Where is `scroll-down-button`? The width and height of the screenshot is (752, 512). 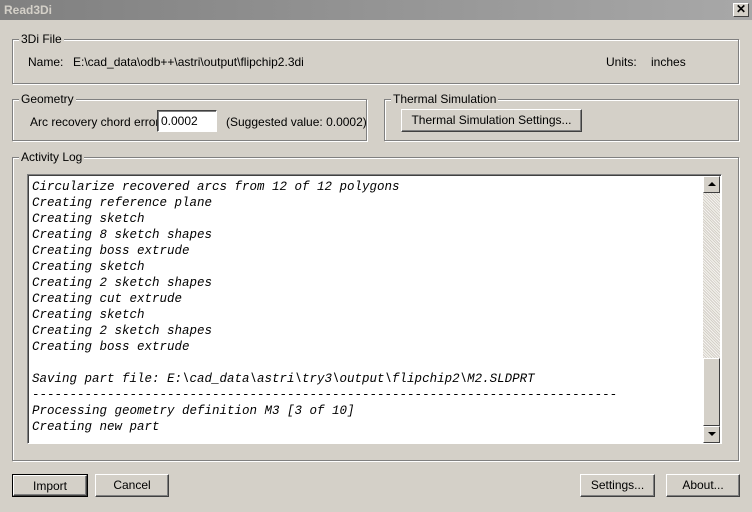
scroll-down-button is located at coordinates (711, 434).